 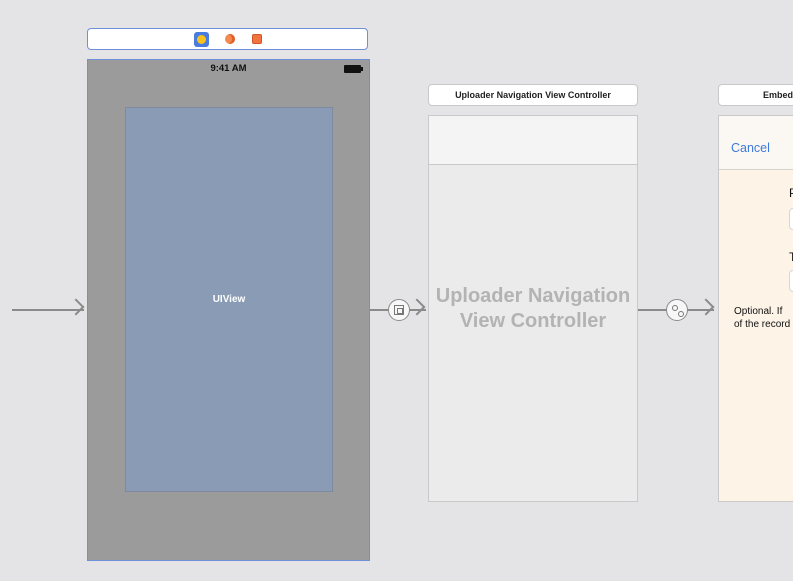 I want to click on link-icon, so click(x=678, y=311).